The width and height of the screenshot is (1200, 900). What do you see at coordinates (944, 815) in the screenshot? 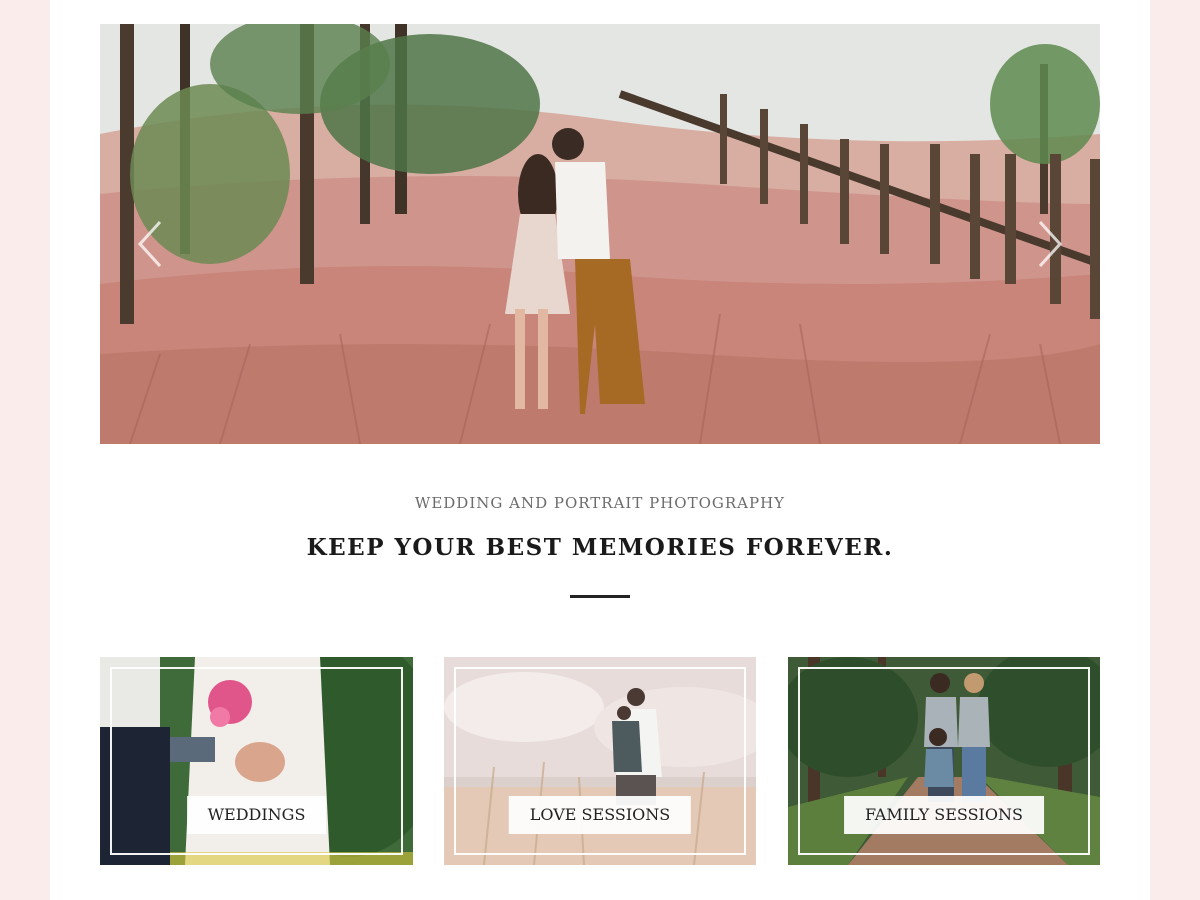
I see `family-sessions-label: FAMILY SESSIONS` at bounding box center [944, 815].